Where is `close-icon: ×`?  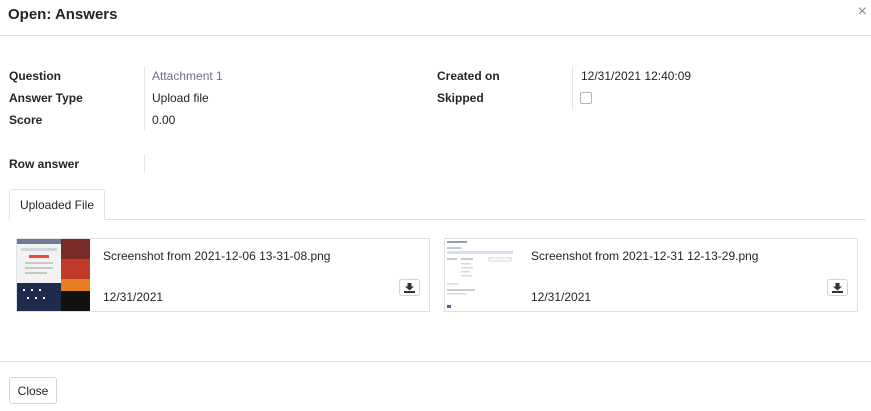 close-icon: × is located at coordinates (862, 12).